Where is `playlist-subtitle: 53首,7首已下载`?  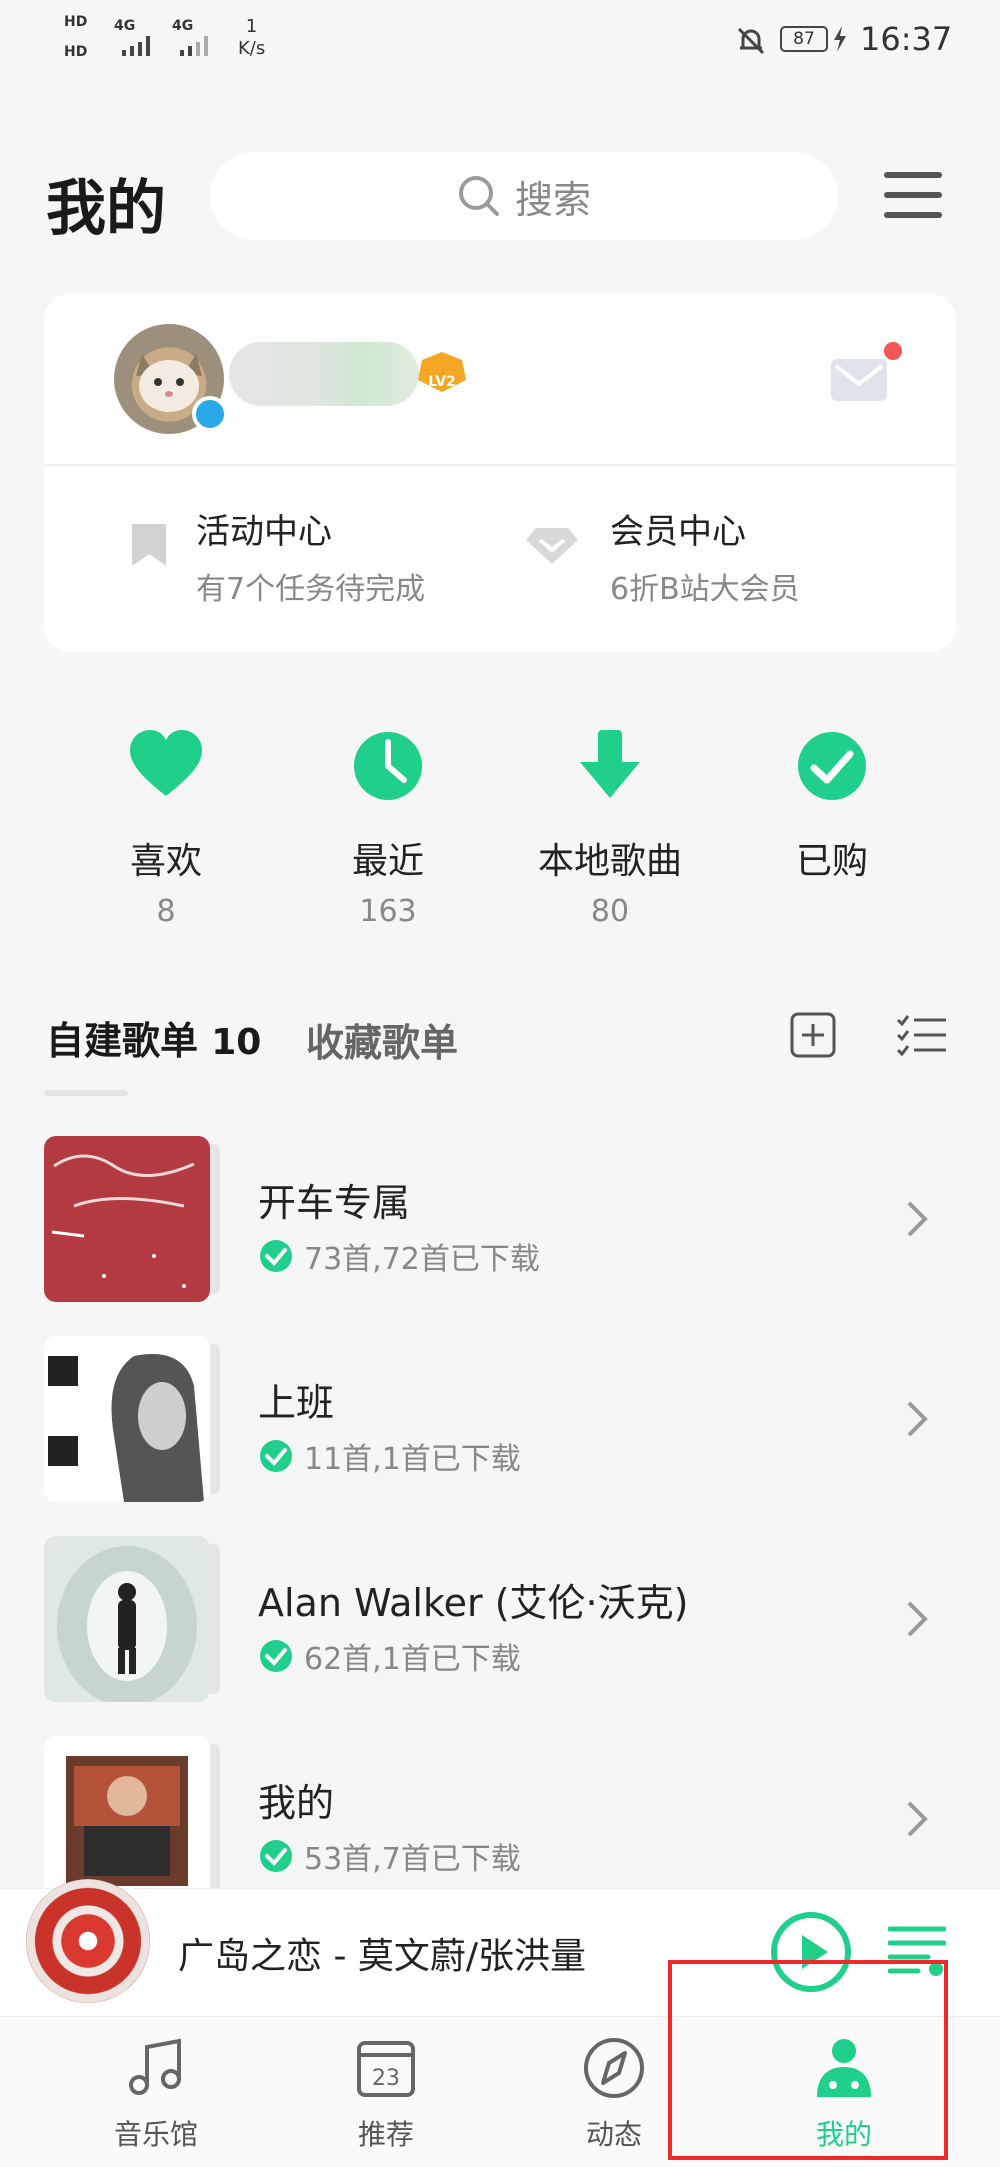 playlist-subtitle: 53首,7首已下载 is located at coordinates (389, 1856).